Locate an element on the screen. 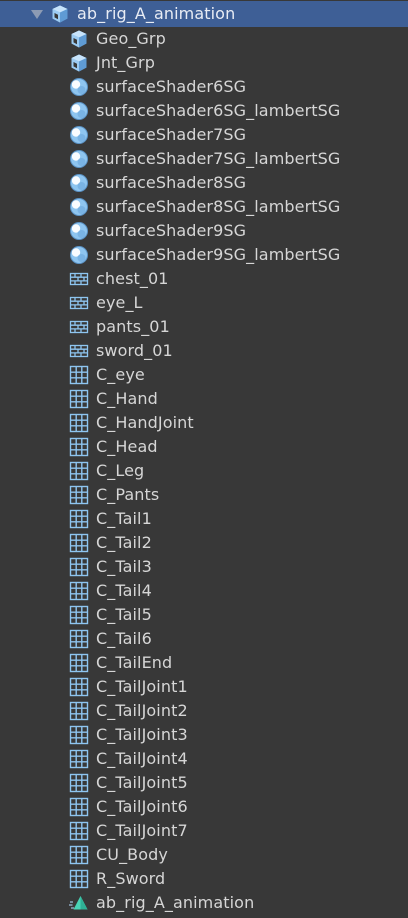 The width and height of the screenshot is (408, 918). hierarchy-item-label: Jnt_Grp is located at coordinates (125, 62).